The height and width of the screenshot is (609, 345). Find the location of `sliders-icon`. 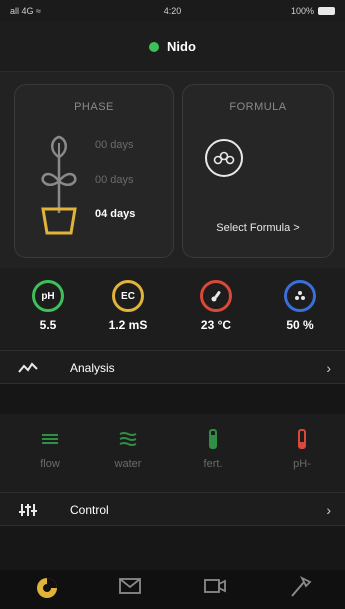

sliders-icon is located at coordinates (28, 510).